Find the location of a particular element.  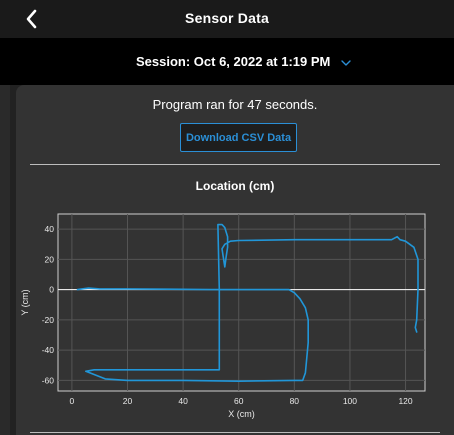

divider-bottom is located at coordinates (235, 432).